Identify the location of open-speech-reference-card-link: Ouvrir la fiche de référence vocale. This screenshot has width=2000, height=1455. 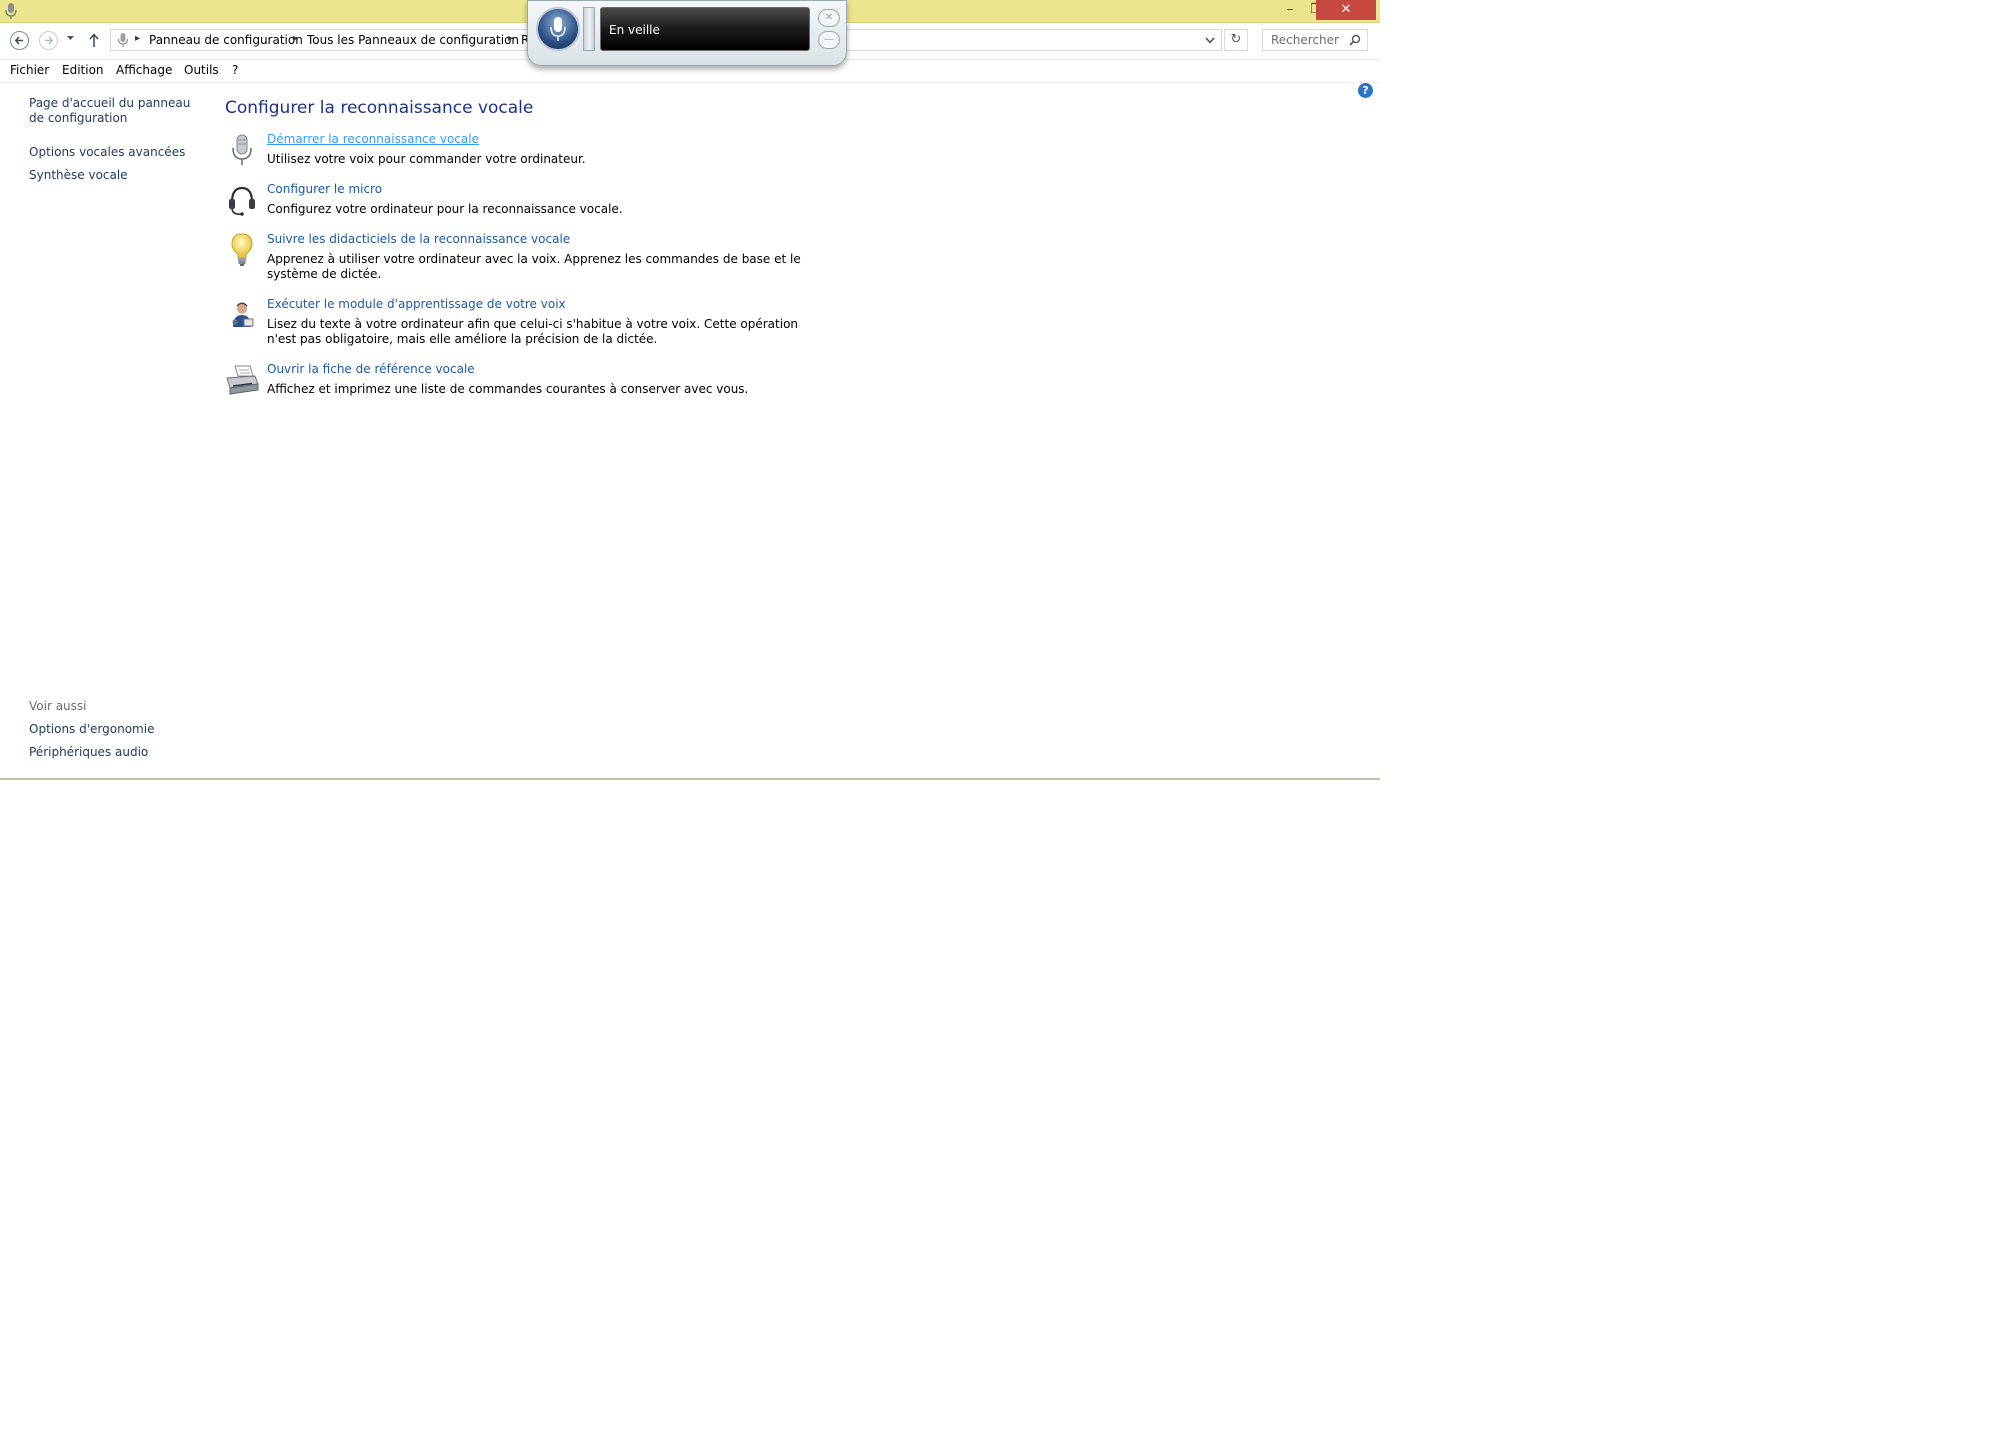
(371, 369).